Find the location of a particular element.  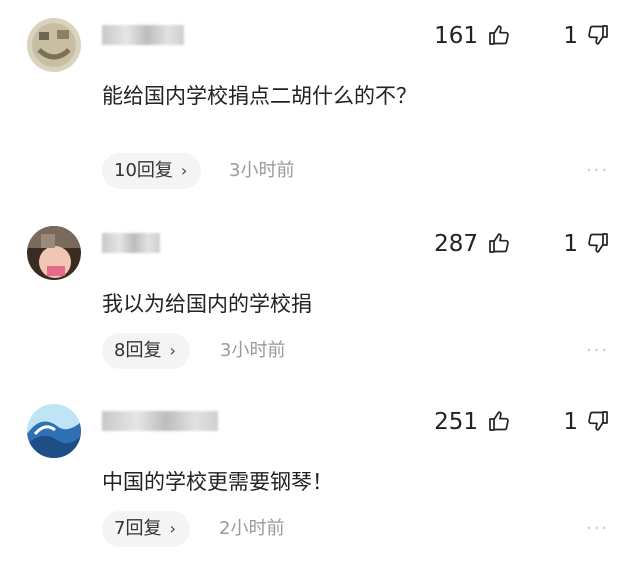

timestamp: 2小时前 is located at coordinates (252, 528).